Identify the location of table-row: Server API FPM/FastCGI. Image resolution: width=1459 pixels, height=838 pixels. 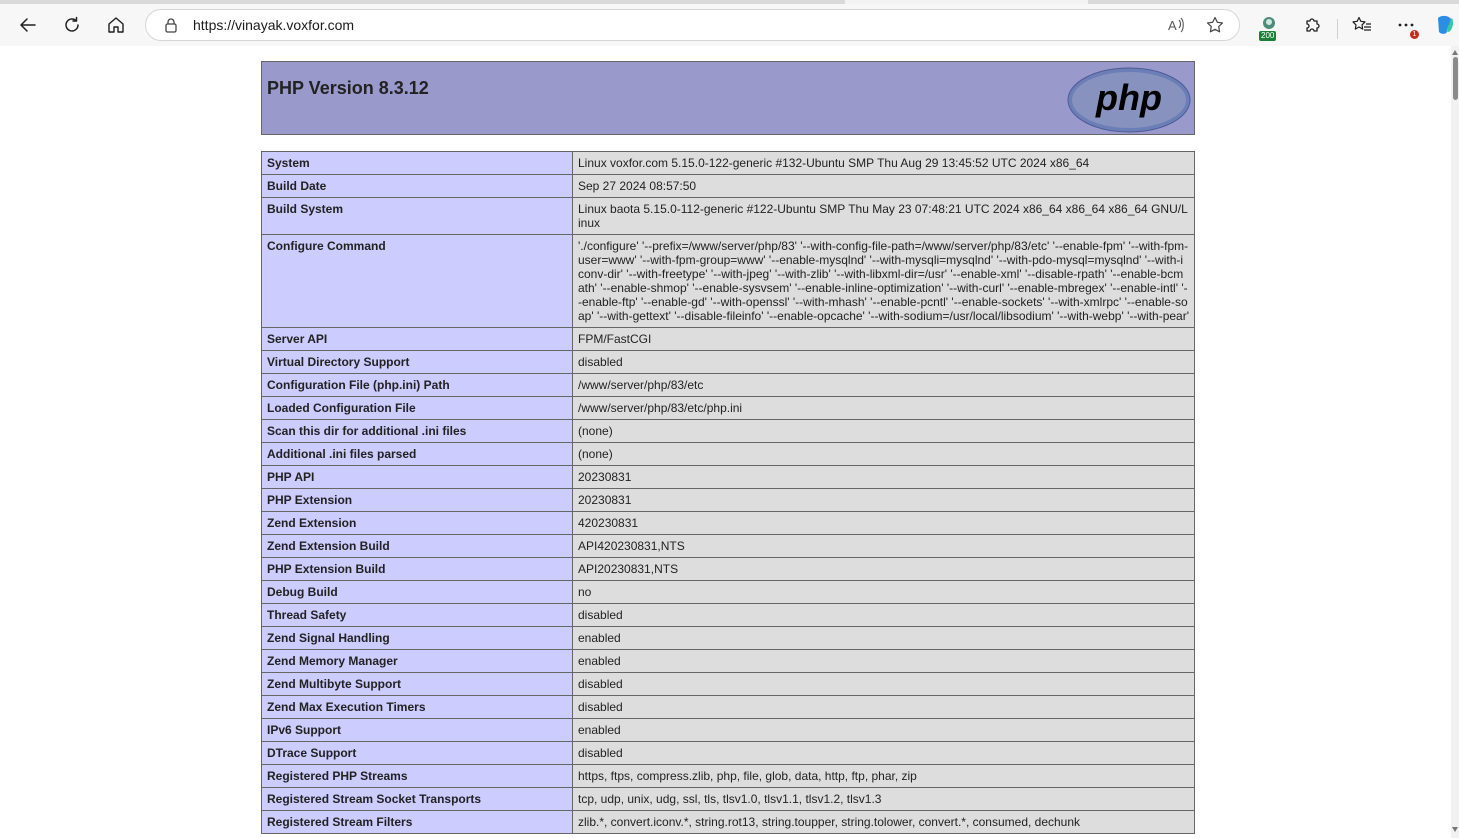
(728, 339).